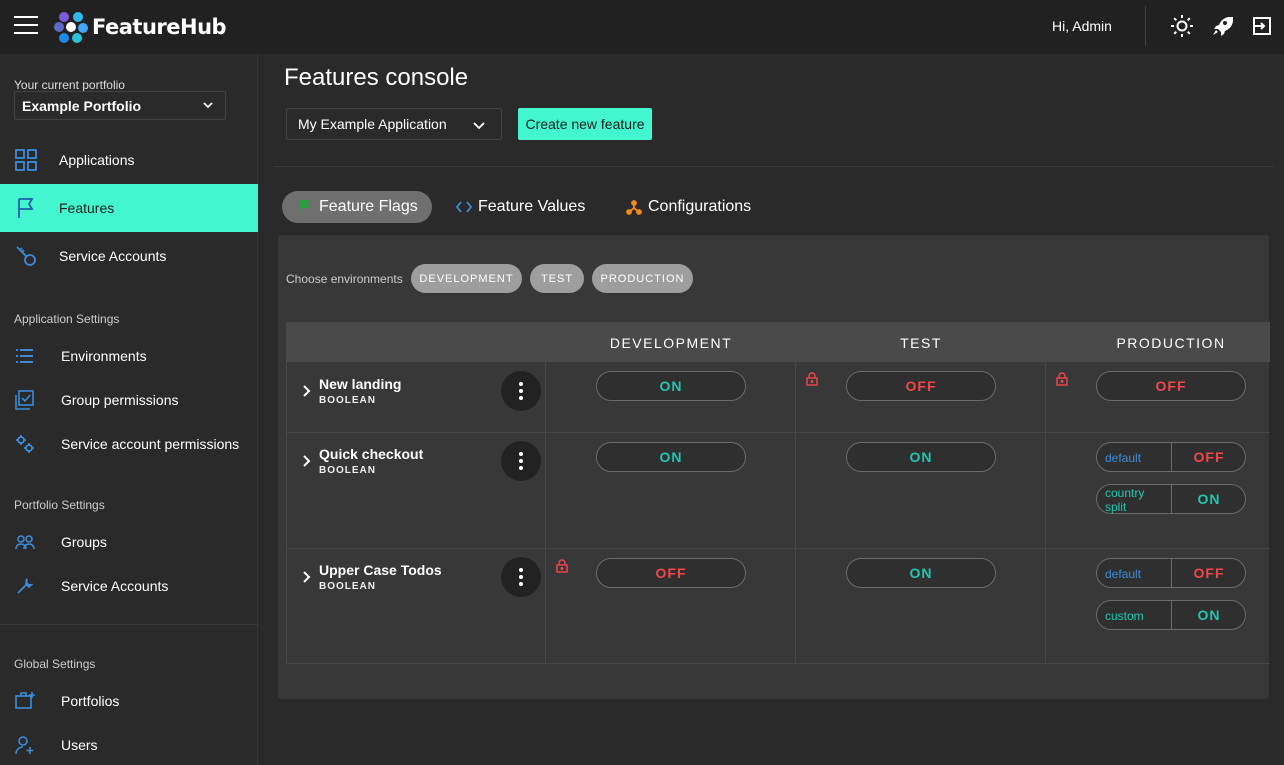 The image size is (1284, 765). Describe the element at coordinates (24, 745) in the screenshot. I see `user-add-icon` at that location.